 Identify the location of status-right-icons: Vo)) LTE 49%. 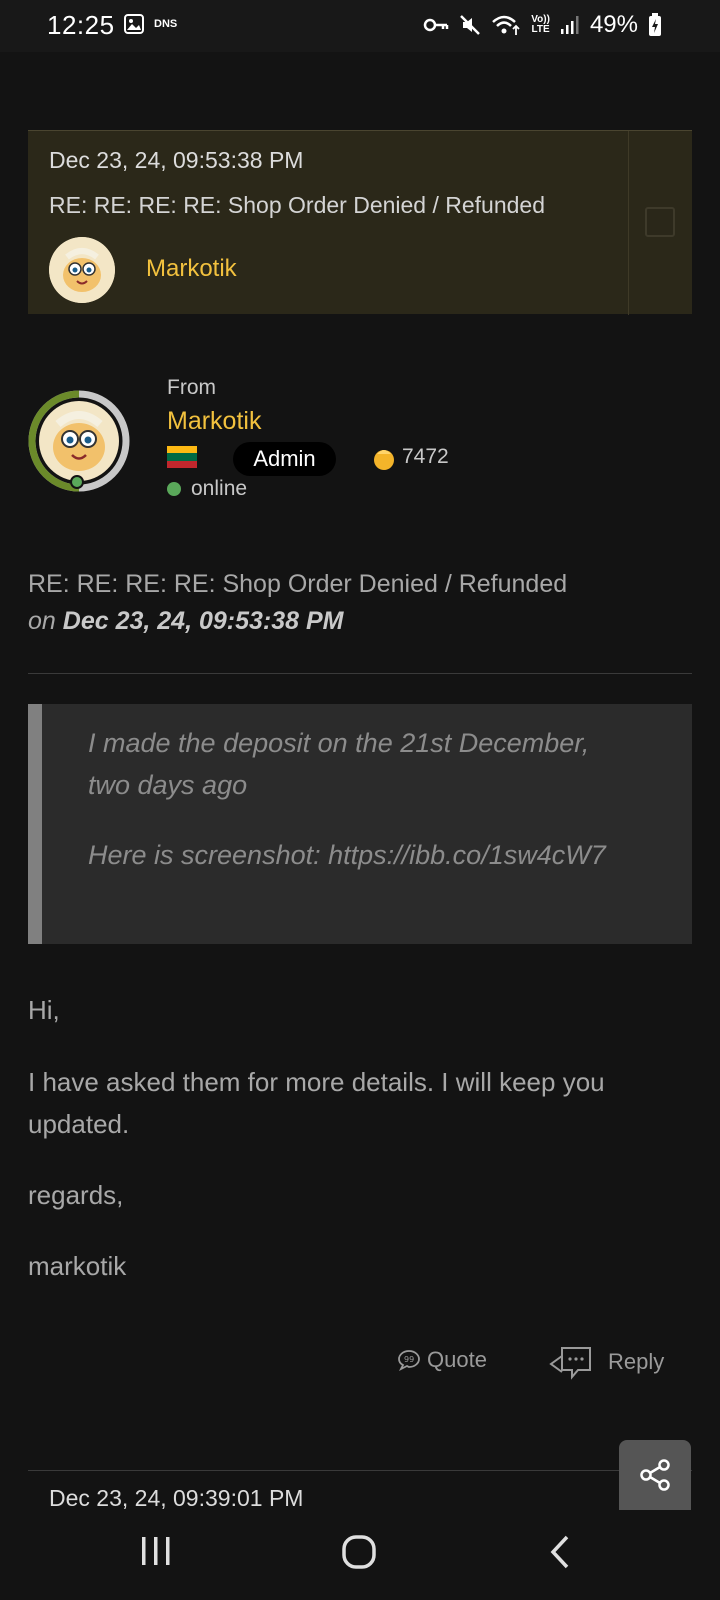
(542, 25).